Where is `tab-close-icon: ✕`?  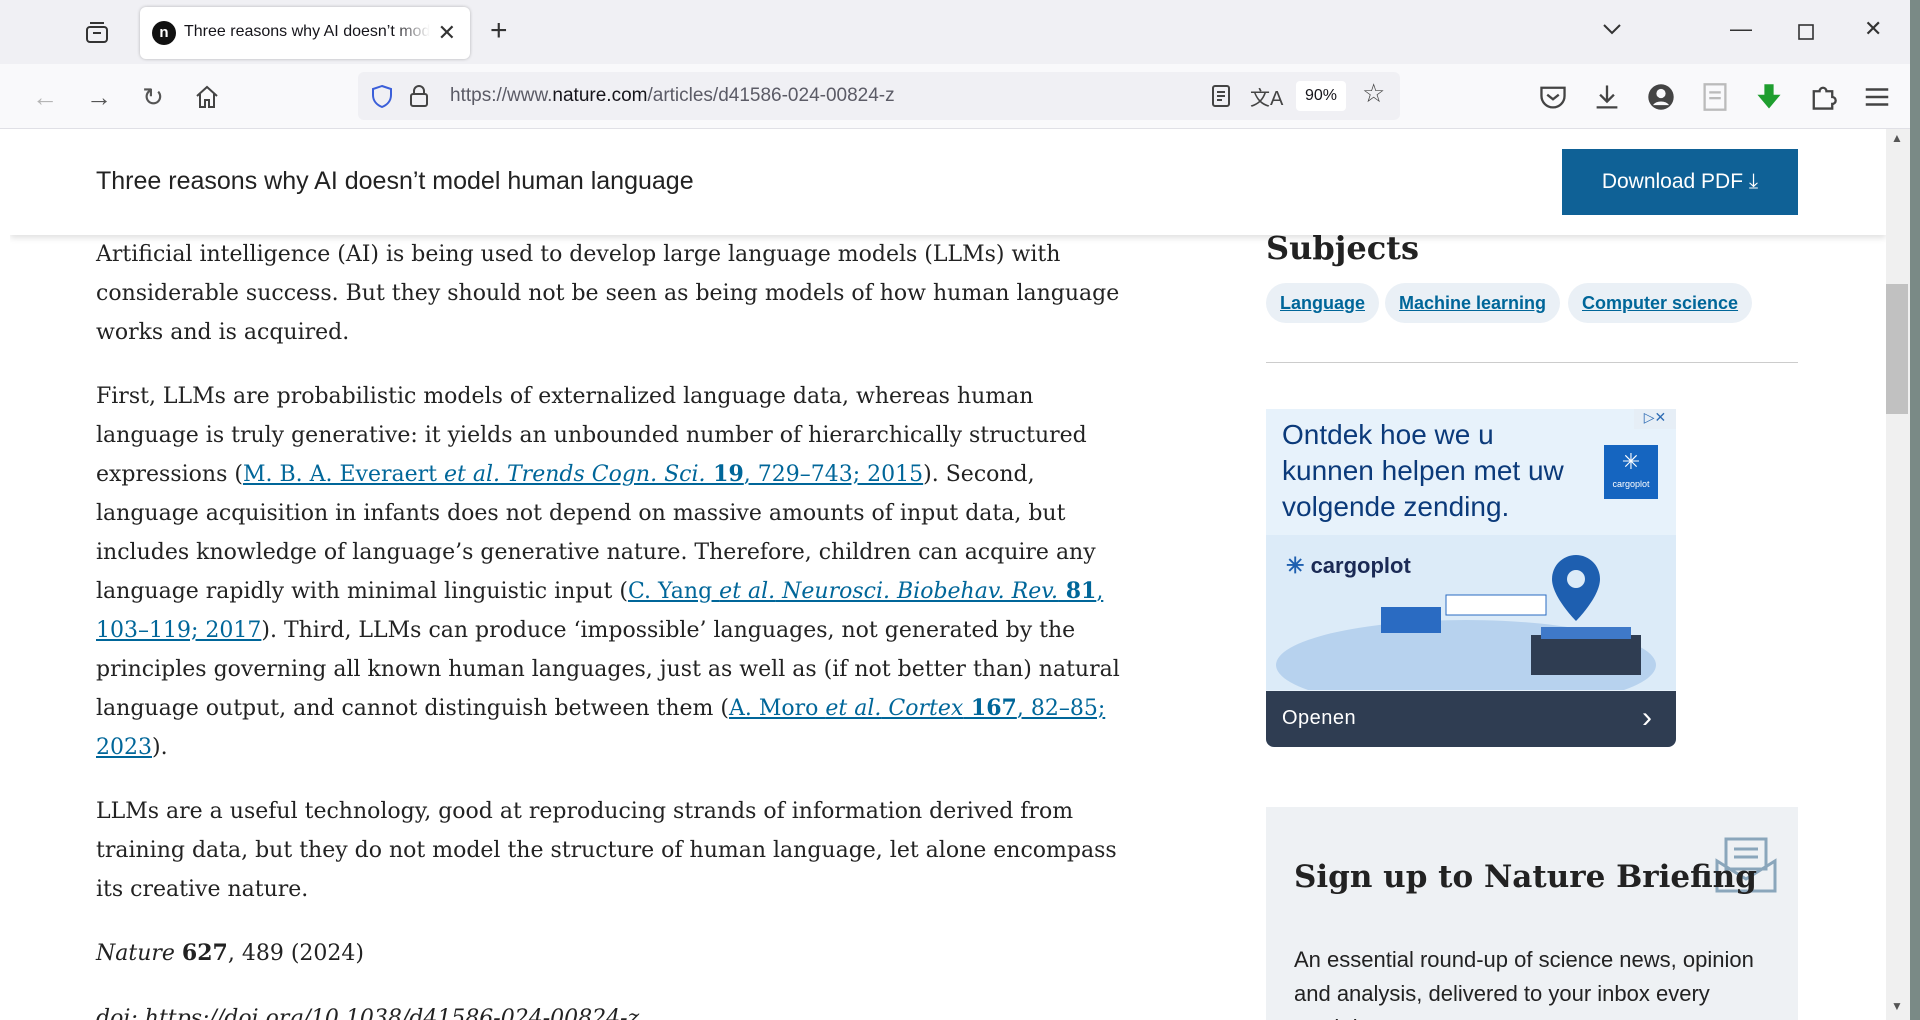 tab-close-icon: ✕ is located at coordinates (447, 33).